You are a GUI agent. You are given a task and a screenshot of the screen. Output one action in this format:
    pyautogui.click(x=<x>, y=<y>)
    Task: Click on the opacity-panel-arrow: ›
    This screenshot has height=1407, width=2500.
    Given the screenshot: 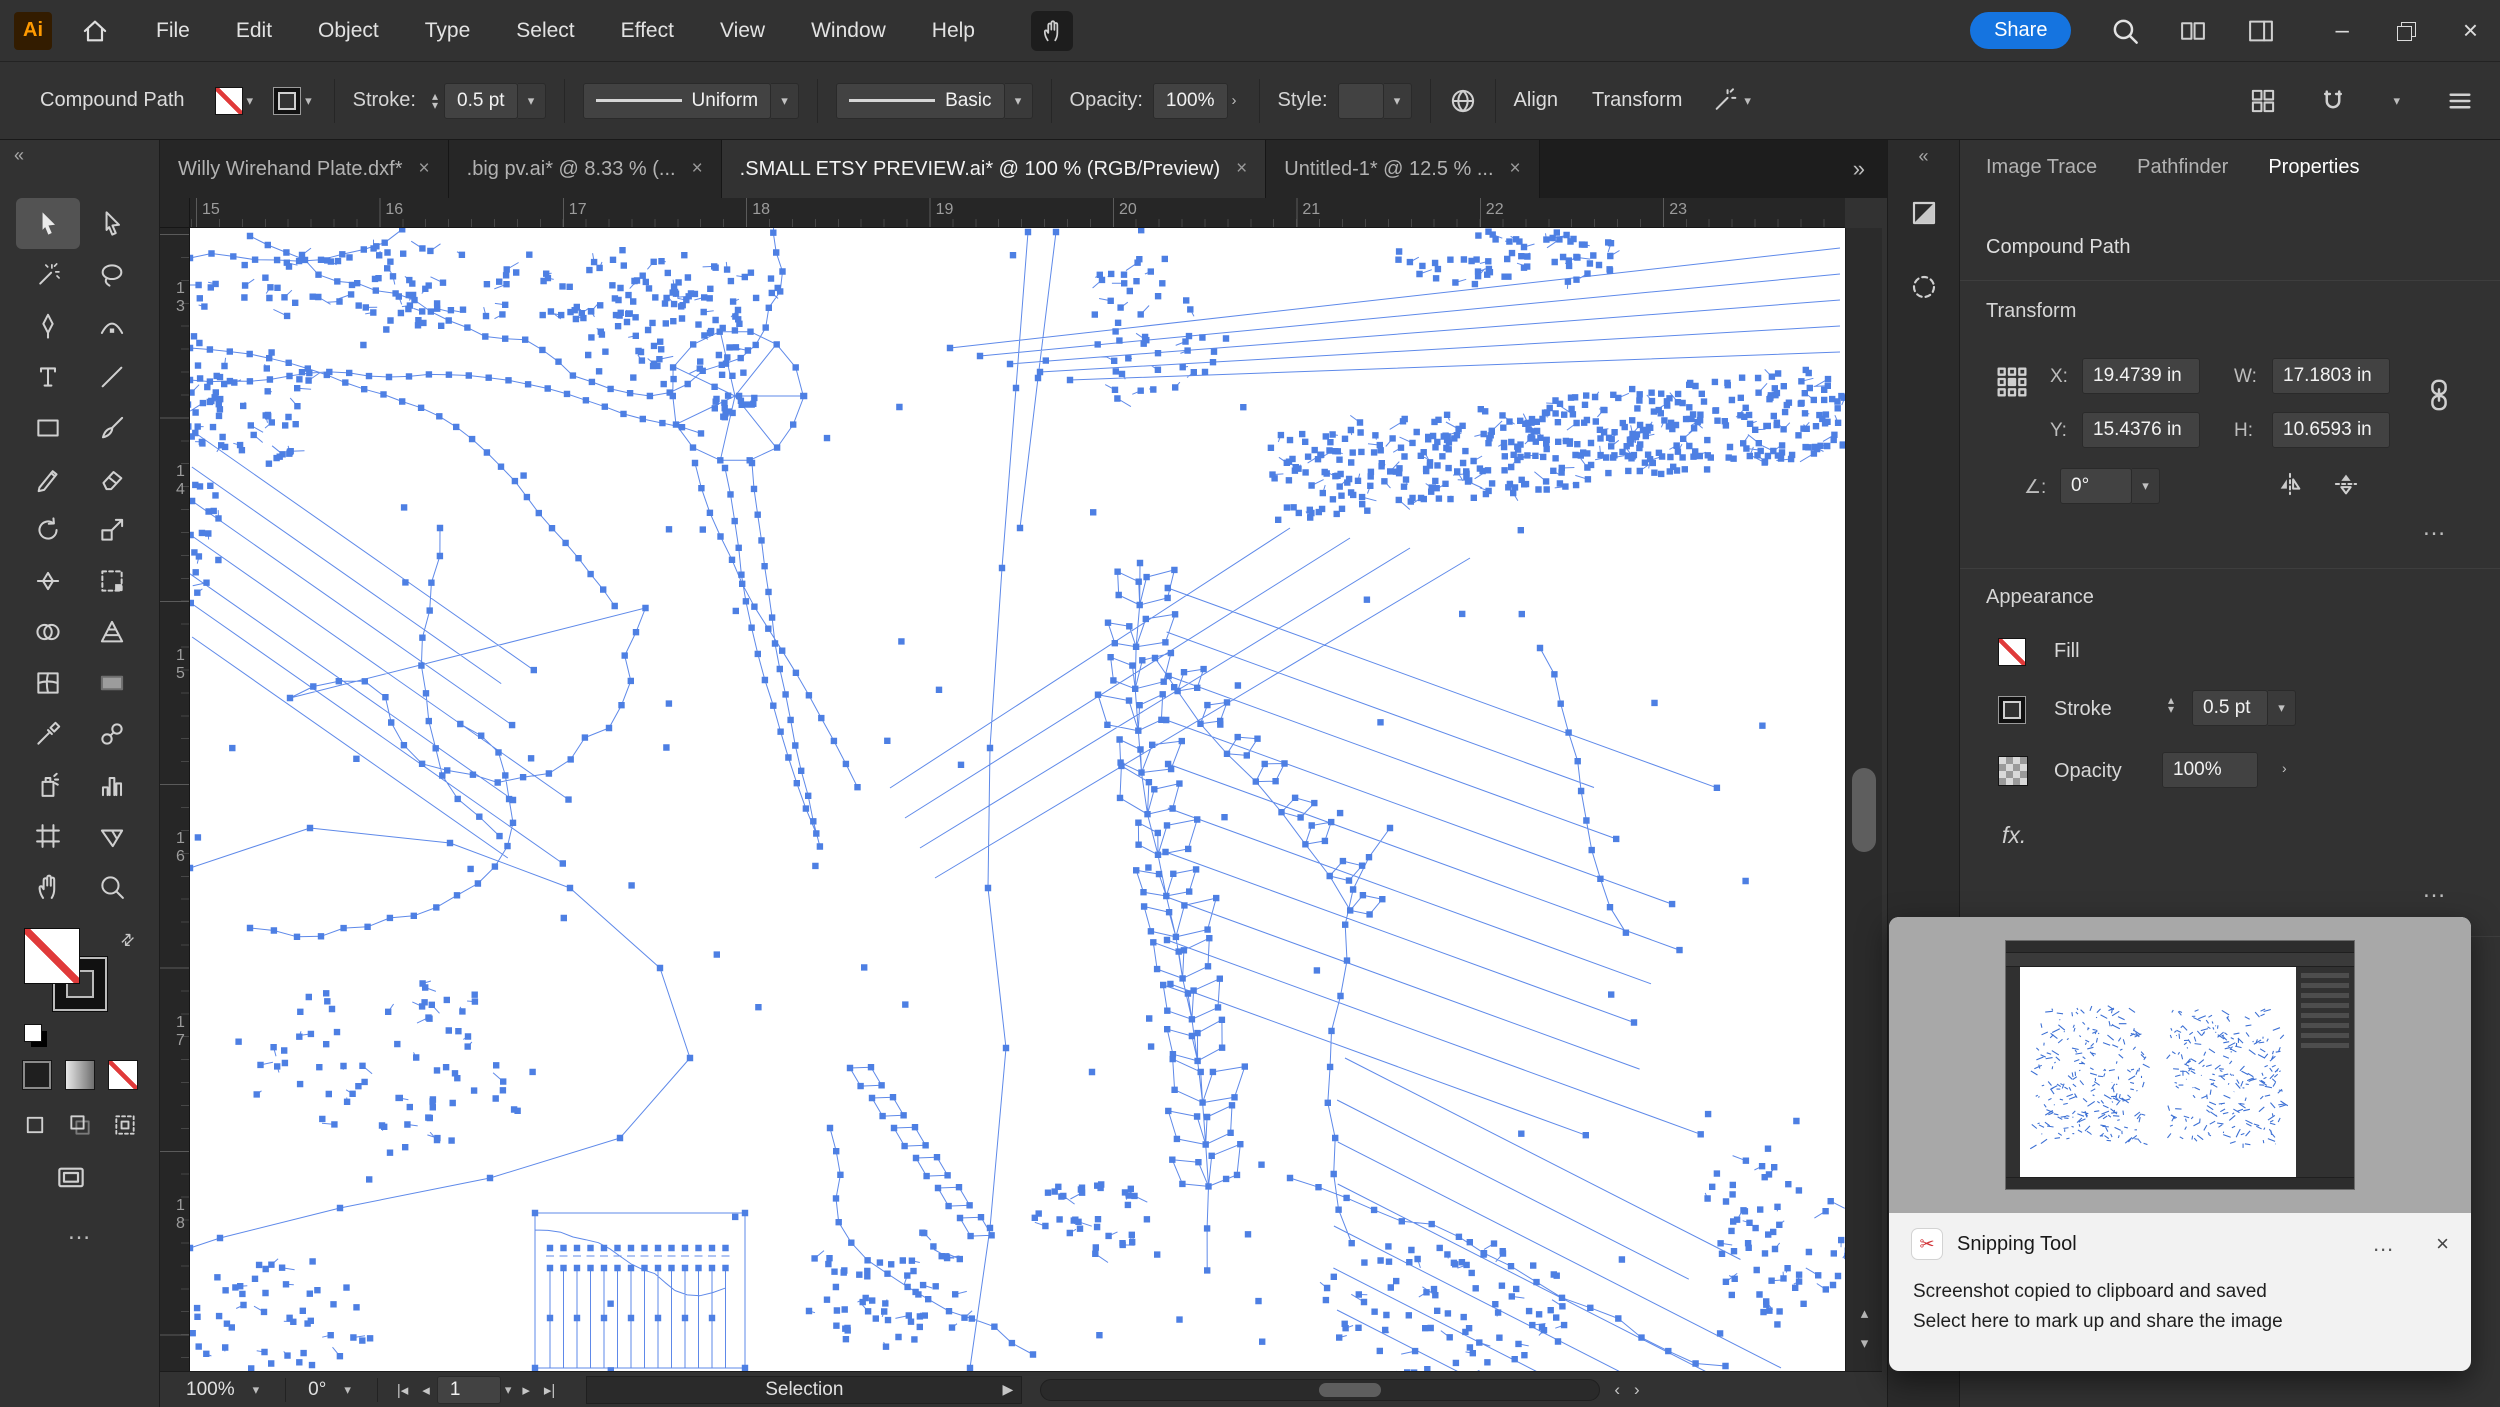 What is the action you would take?
    pyautogui.click(x=1234, y=100)
    